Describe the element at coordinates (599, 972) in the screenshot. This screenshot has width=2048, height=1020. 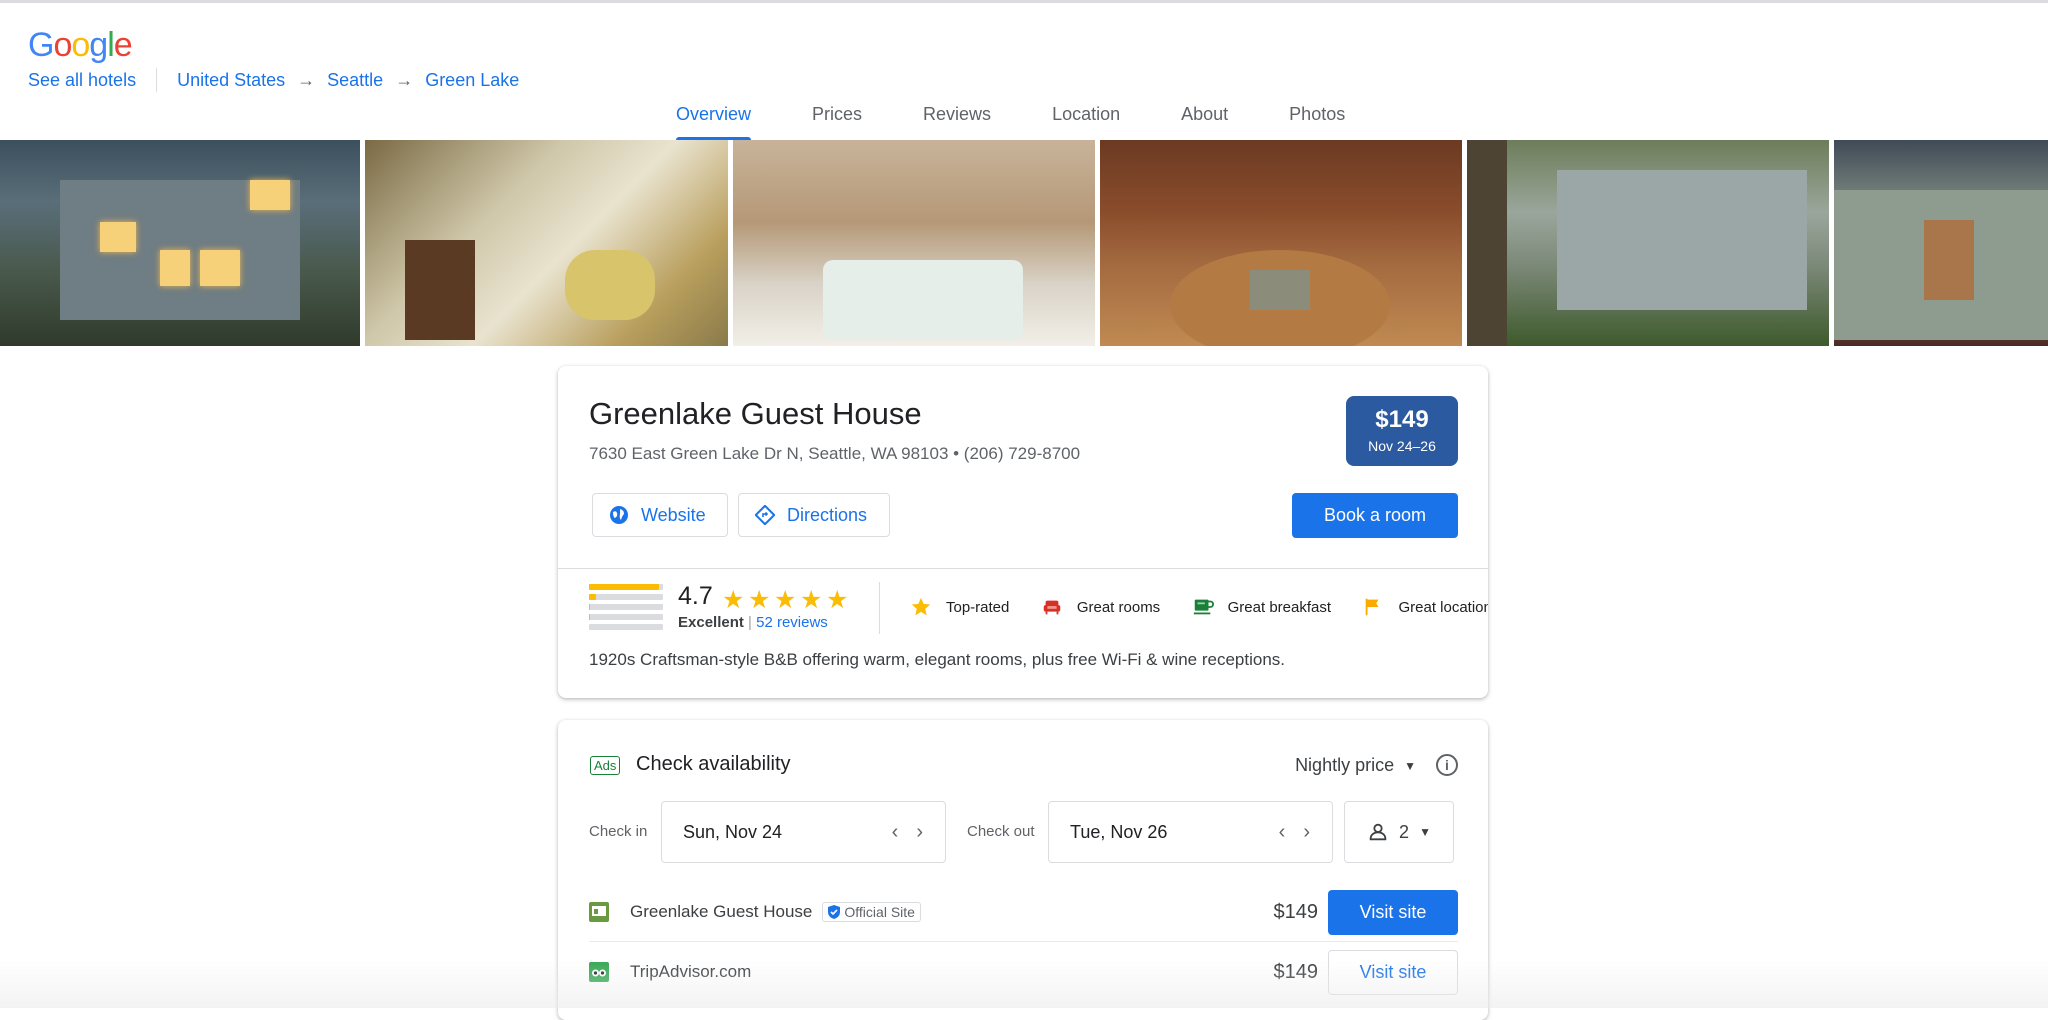
I see `tripadvisor-icon` at that location.